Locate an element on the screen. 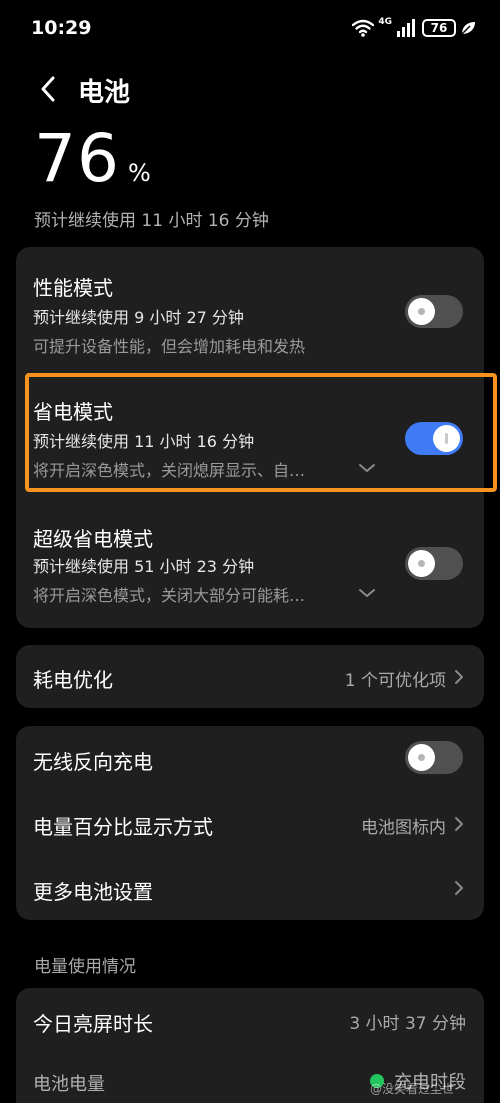 This screenshot has width=500, height=1103. back-button is located at coordinates (48, 89).